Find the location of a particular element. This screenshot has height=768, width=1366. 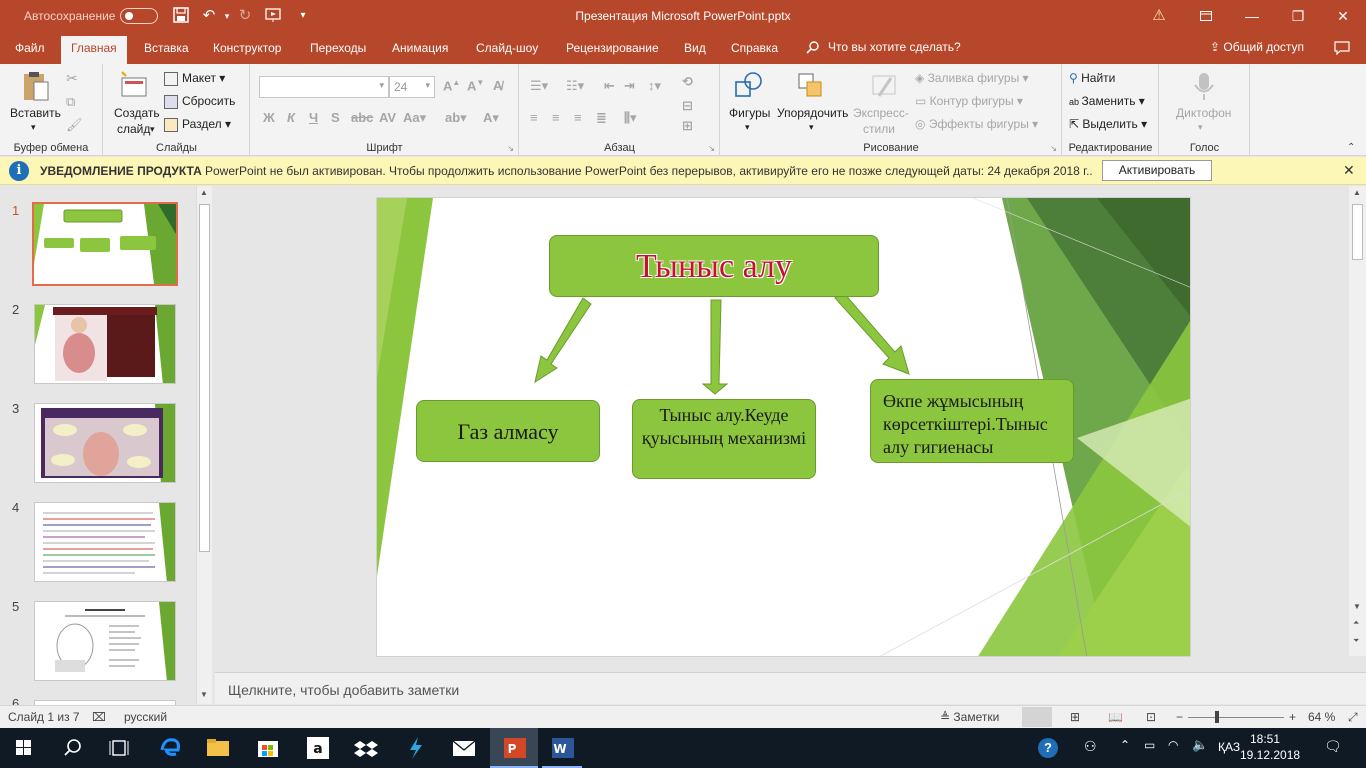

paste-button: Вставить is located at coordinates (35, 113).